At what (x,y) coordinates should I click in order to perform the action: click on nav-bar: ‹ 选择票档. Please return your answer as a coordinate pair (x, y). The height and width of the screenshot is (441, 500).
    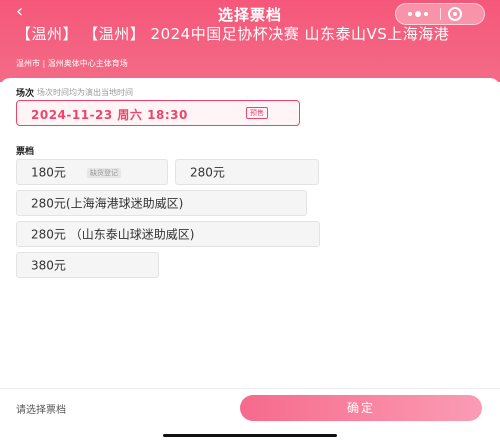
    Looking at the image, I should click on (250, 13).